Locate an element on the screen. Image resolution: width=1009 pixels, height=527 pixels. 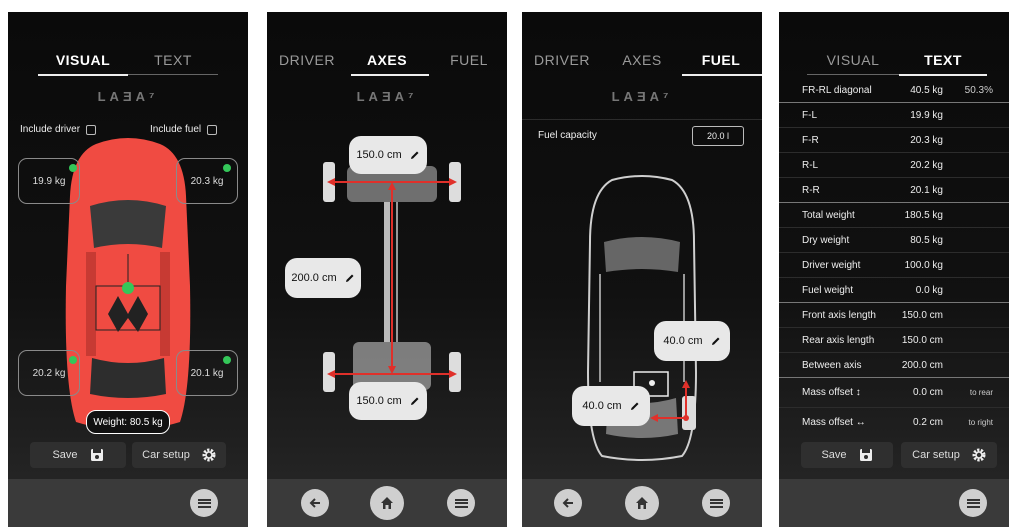
table-row: F-R 20.3 kg is located at coordinates (894, 140).